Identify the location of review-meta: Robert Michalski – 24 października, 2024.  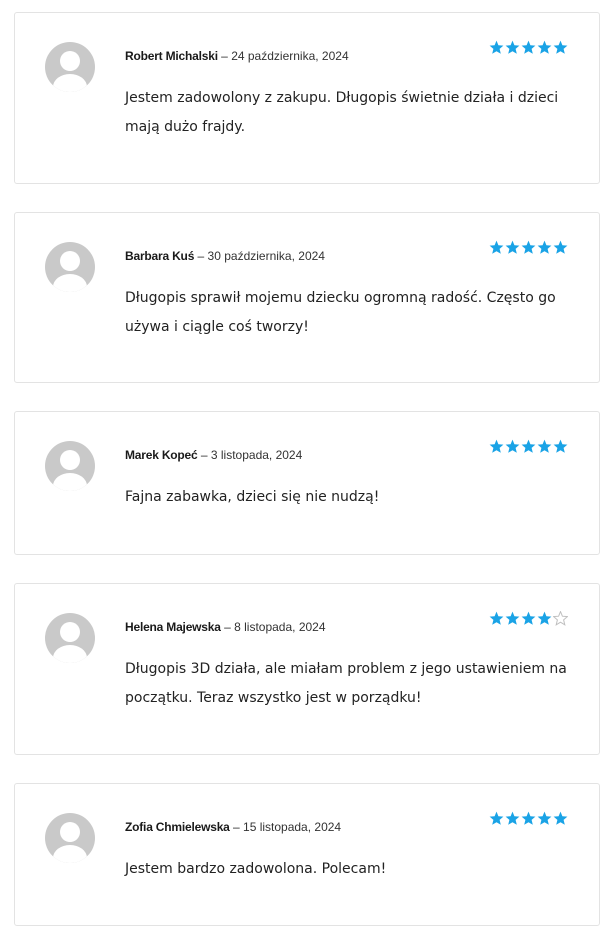
(237, 56).